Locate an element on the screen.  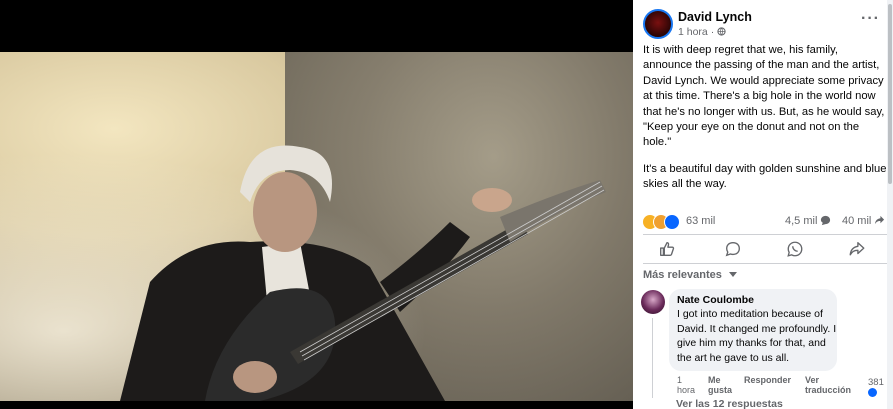
comment-icon is located at coordinates (732, 249).